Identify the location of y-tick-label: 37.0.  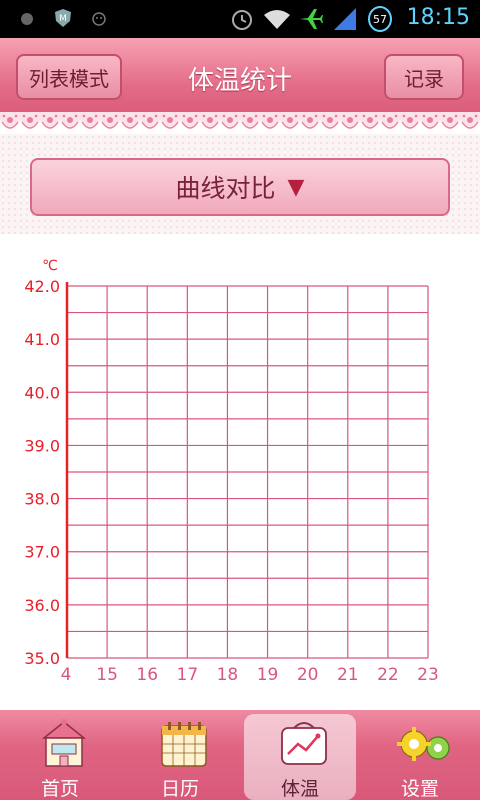
(42, 552).